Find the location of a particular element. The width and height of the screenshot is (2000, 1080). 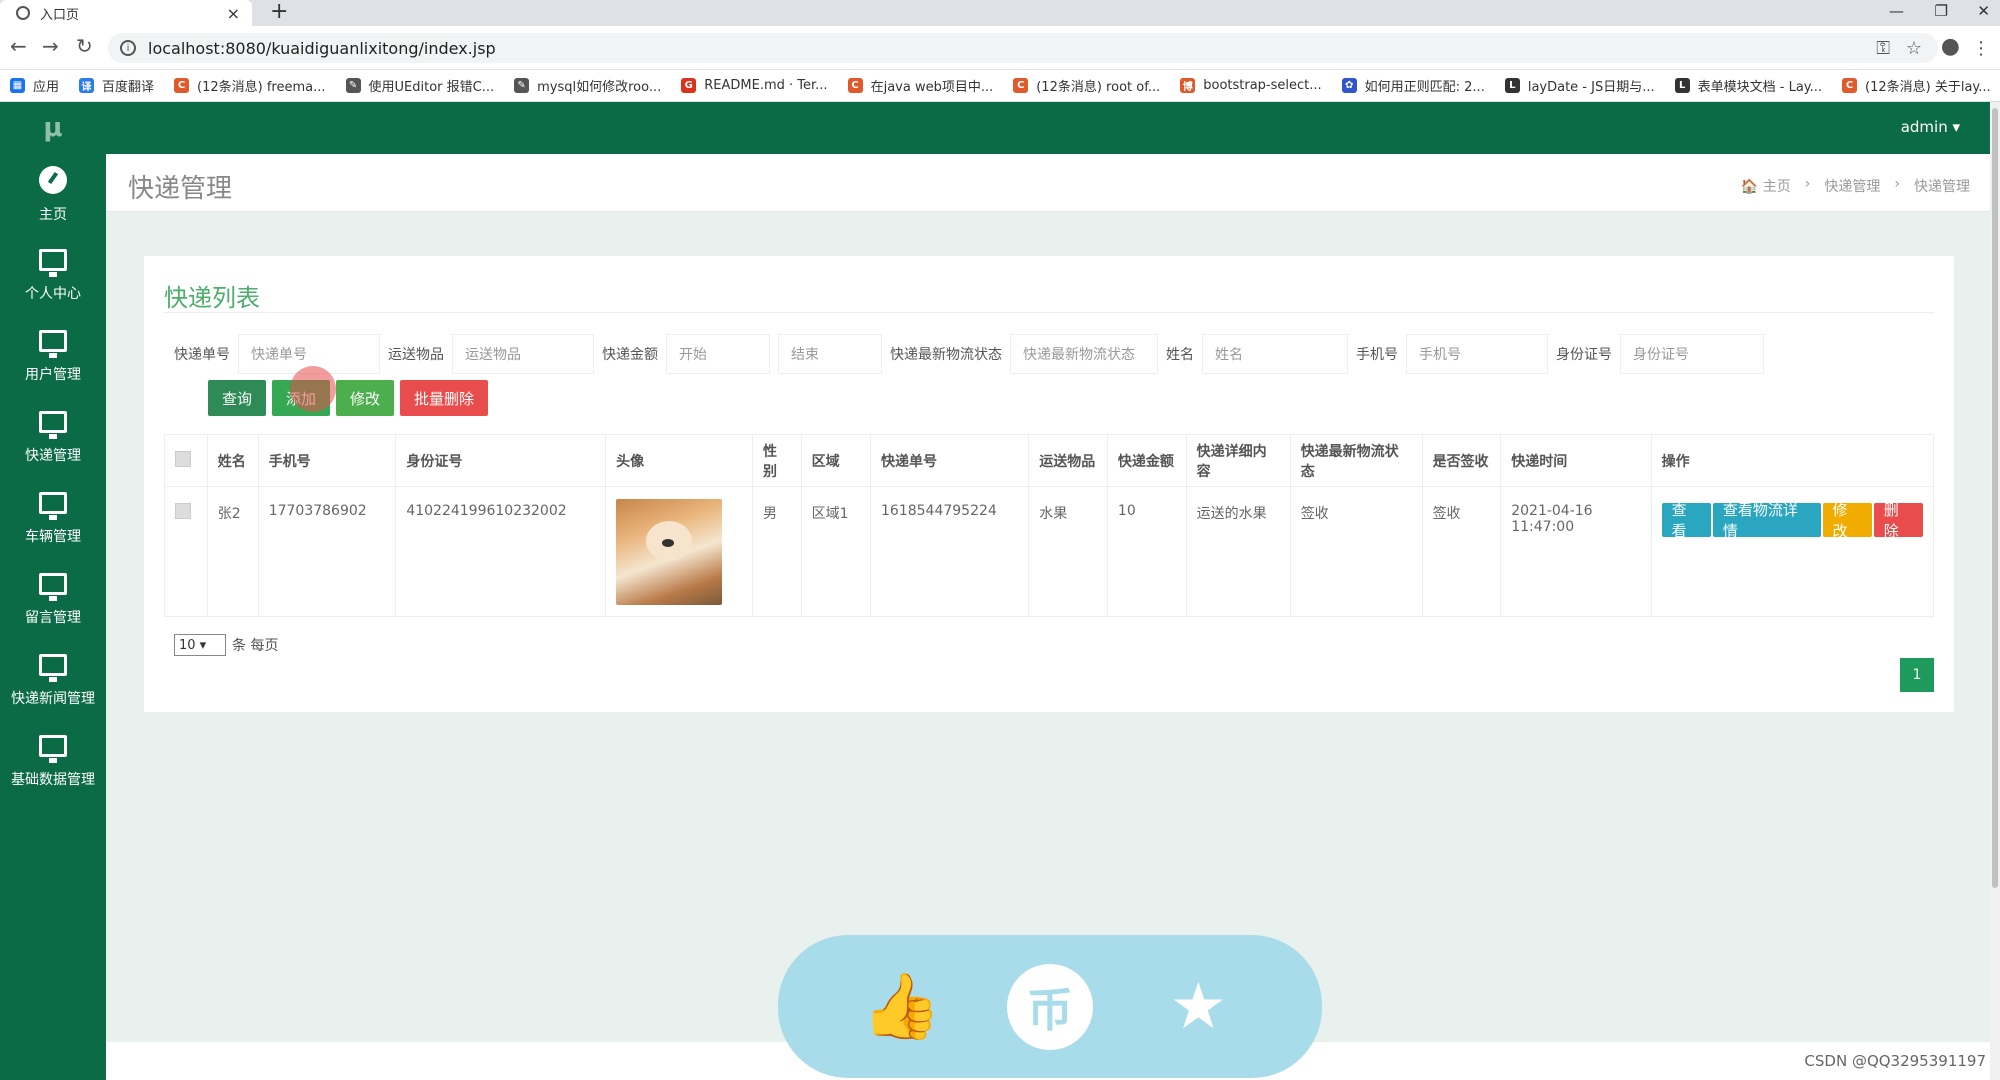

sidebar-item-label: 车辆管理 is located at coordinates (53, 536).